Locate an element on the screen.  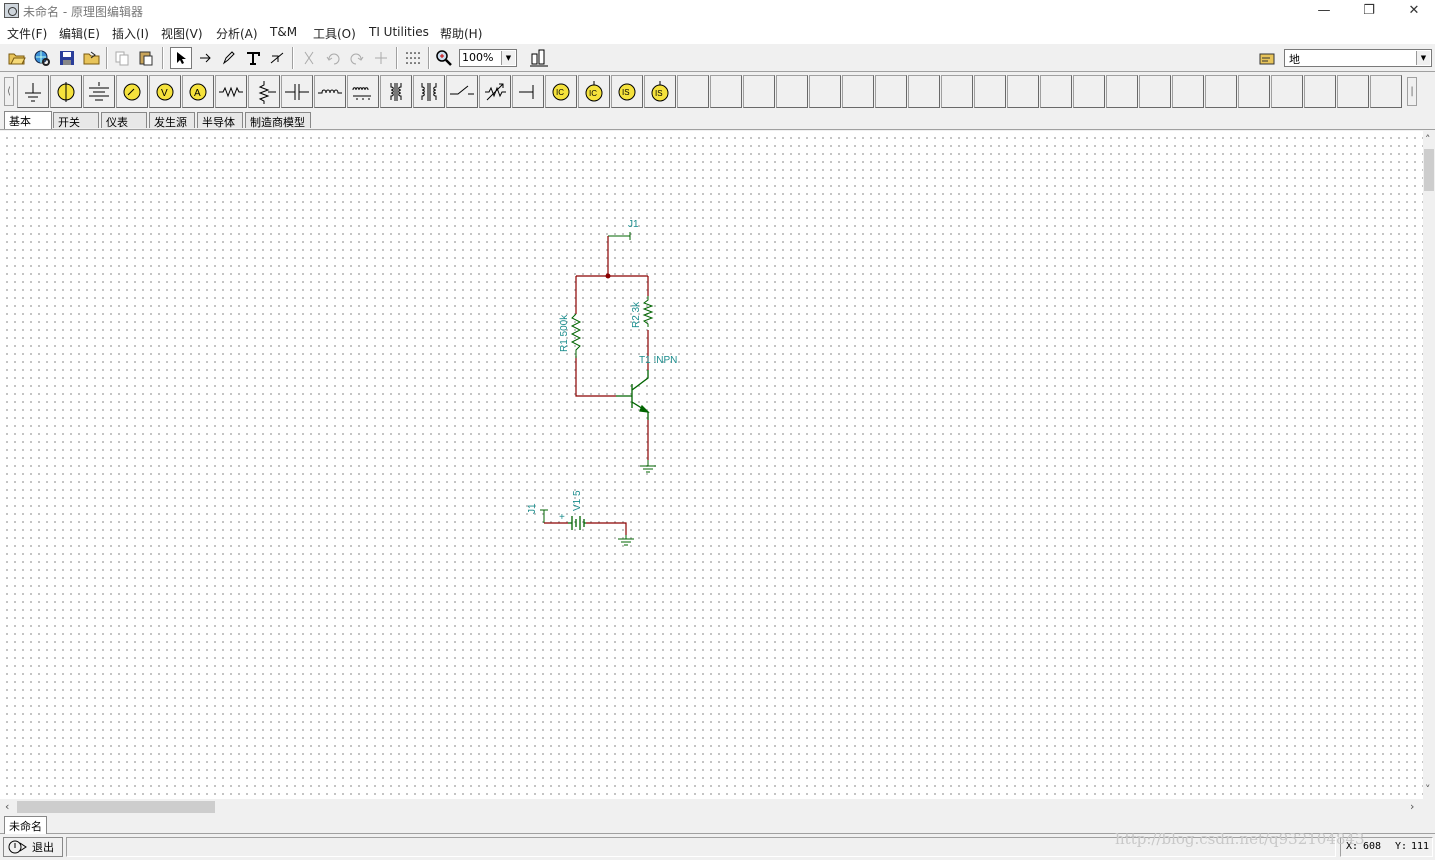
vertical-scrollbar: ˄ ˅ is located at coordinates (1429, 465).